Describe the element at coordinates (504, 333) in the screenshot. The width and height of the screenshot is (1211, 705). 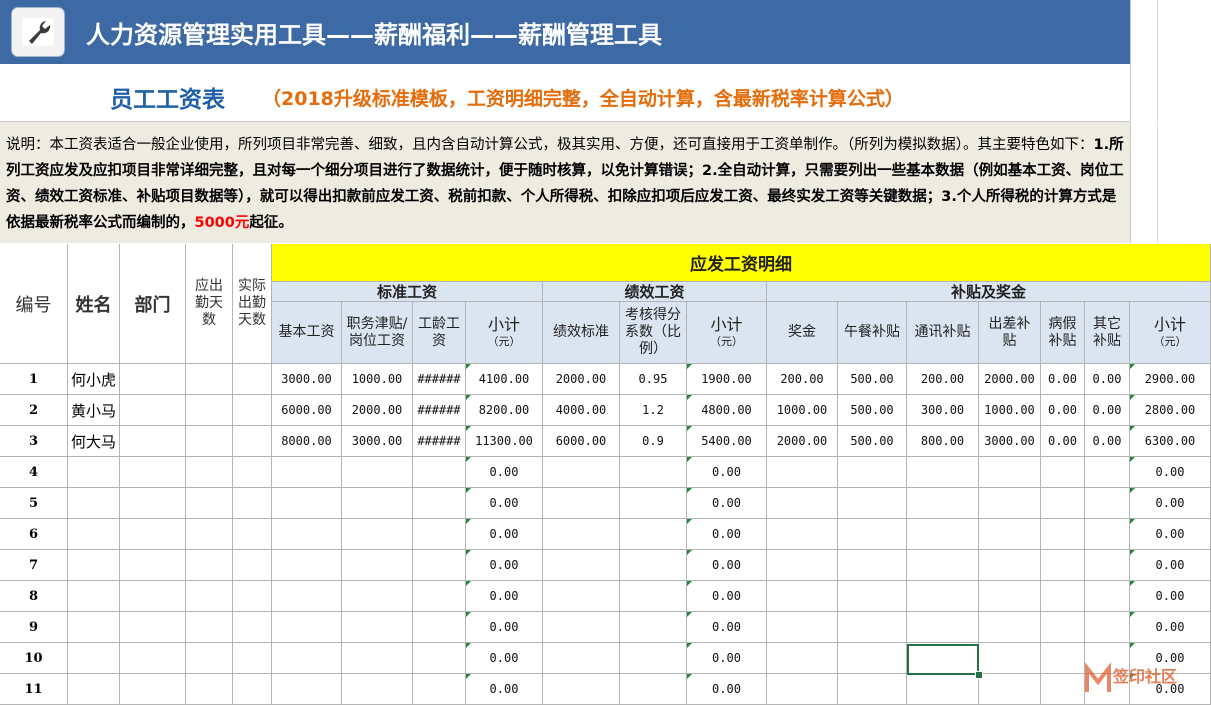
I see `header-subtotal-standard: 小计 （元）` at that location.